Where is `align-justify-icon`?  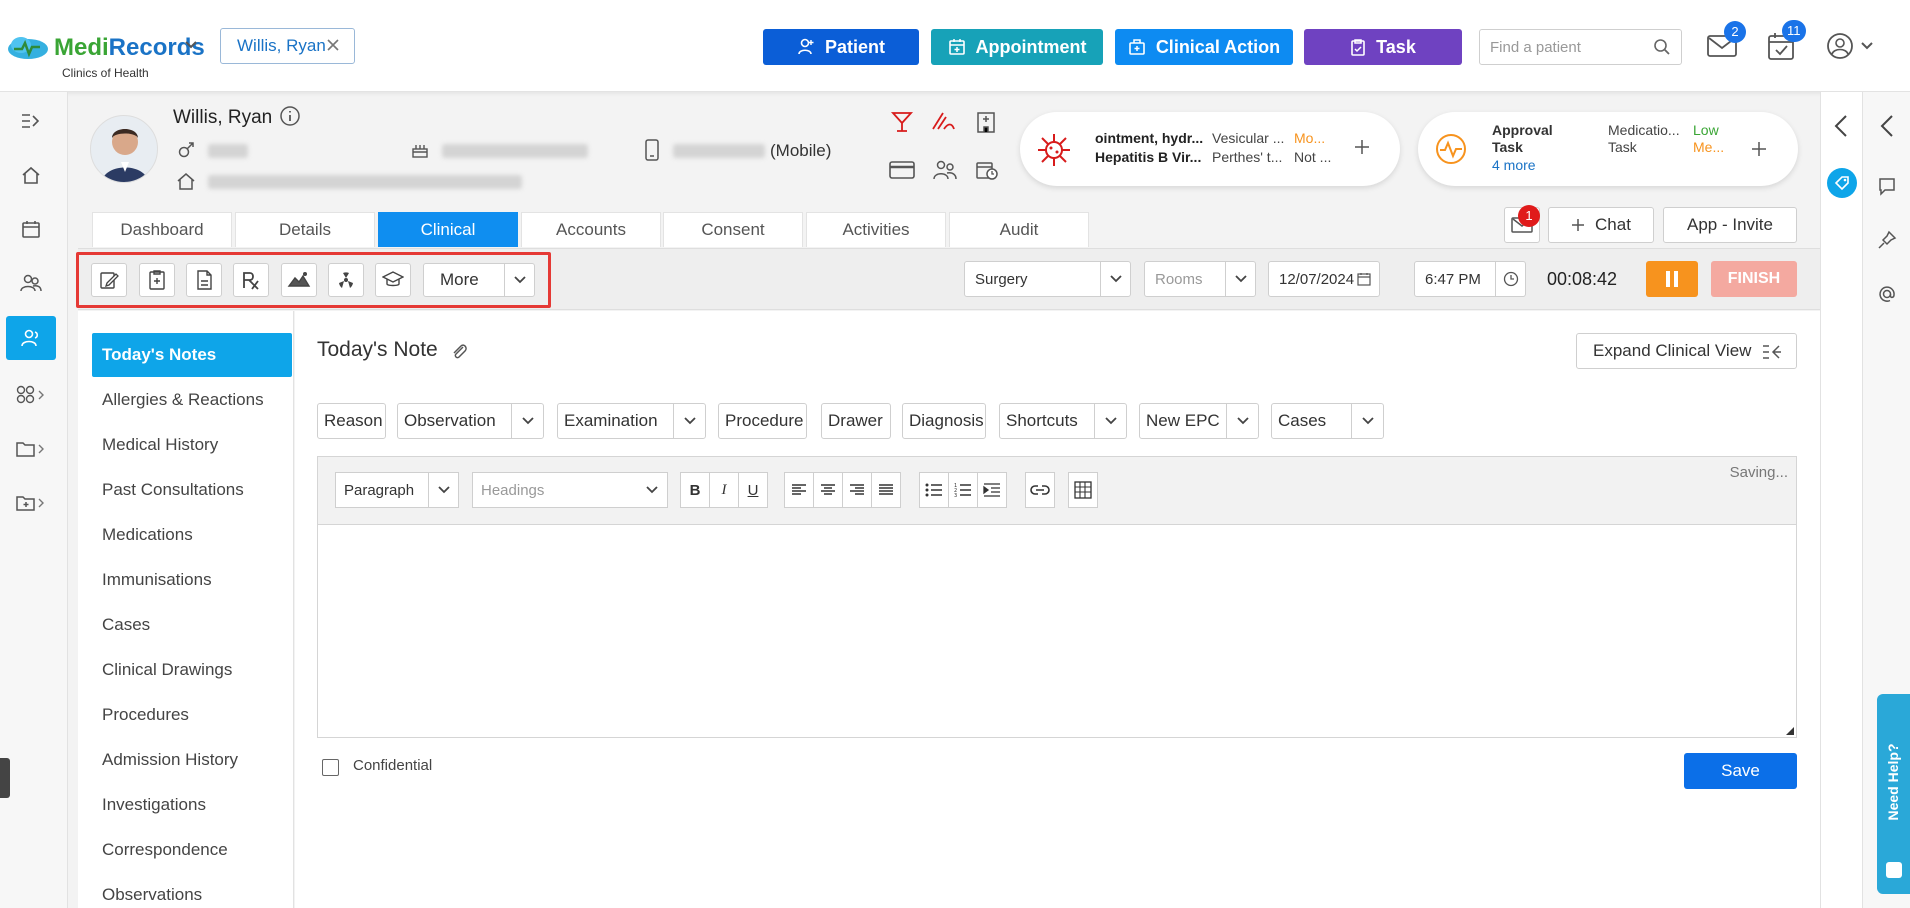
align-justify-icon is located at coordinates (886, 490).